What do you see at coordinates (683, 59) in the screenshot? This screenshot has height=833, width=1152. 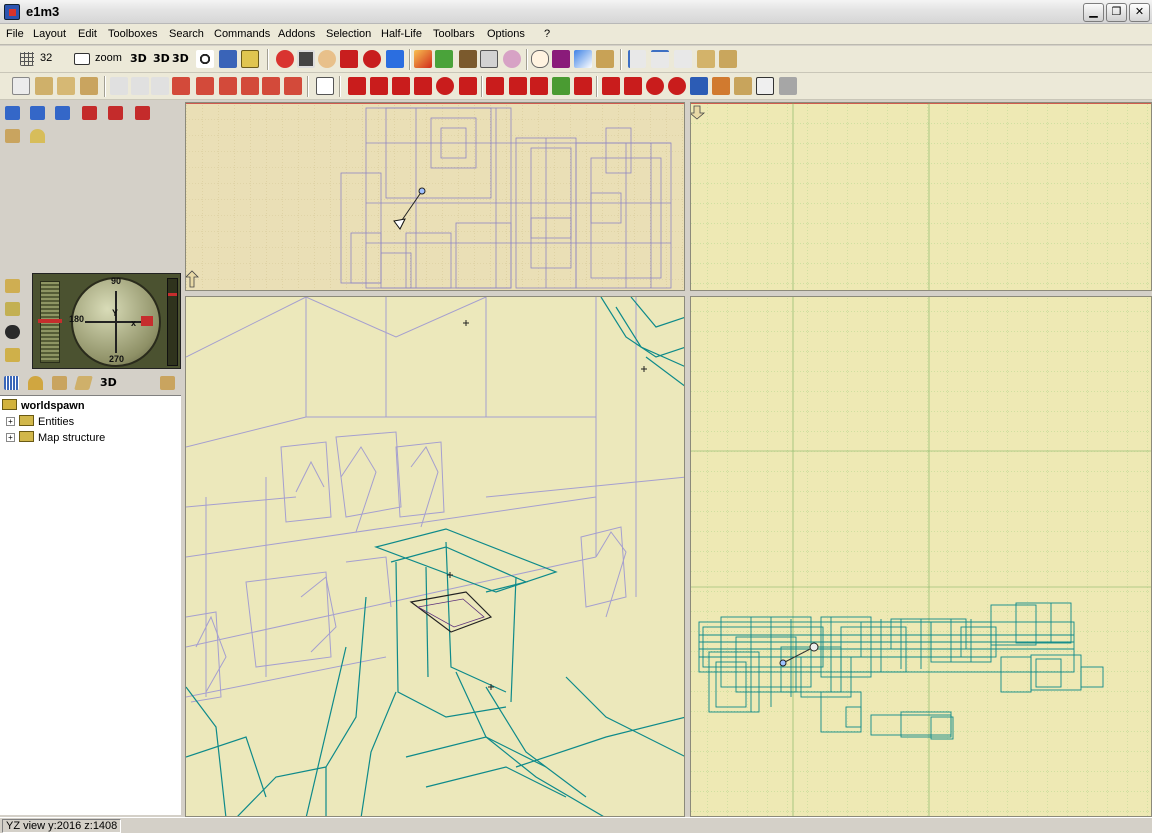 I see `scatter-icon` at bounding box center [683, 59].